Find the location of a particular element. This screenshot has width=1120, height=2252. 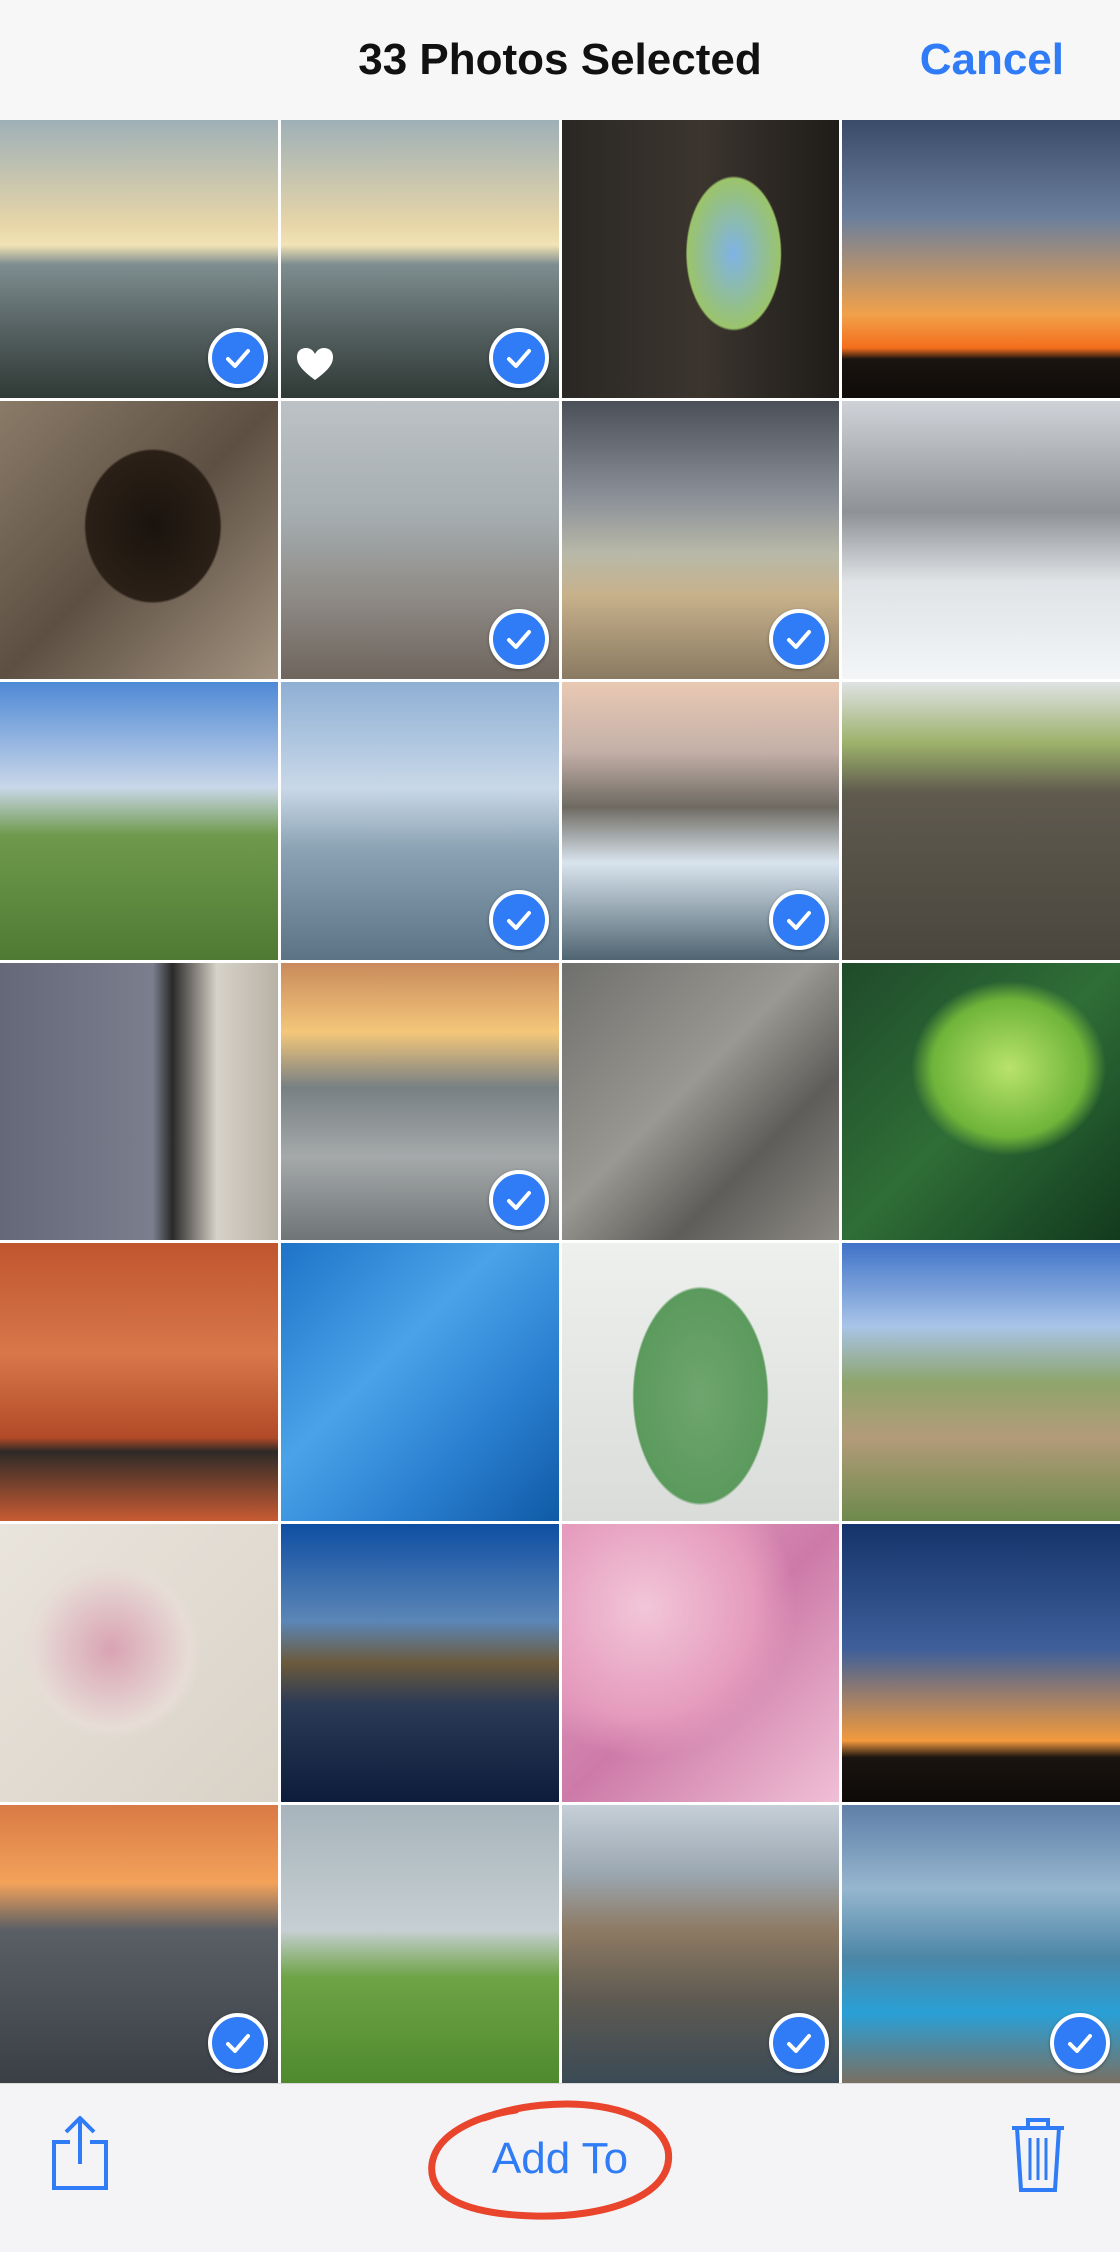

photo-pink-flowers is located at coordinates (700, 1663).